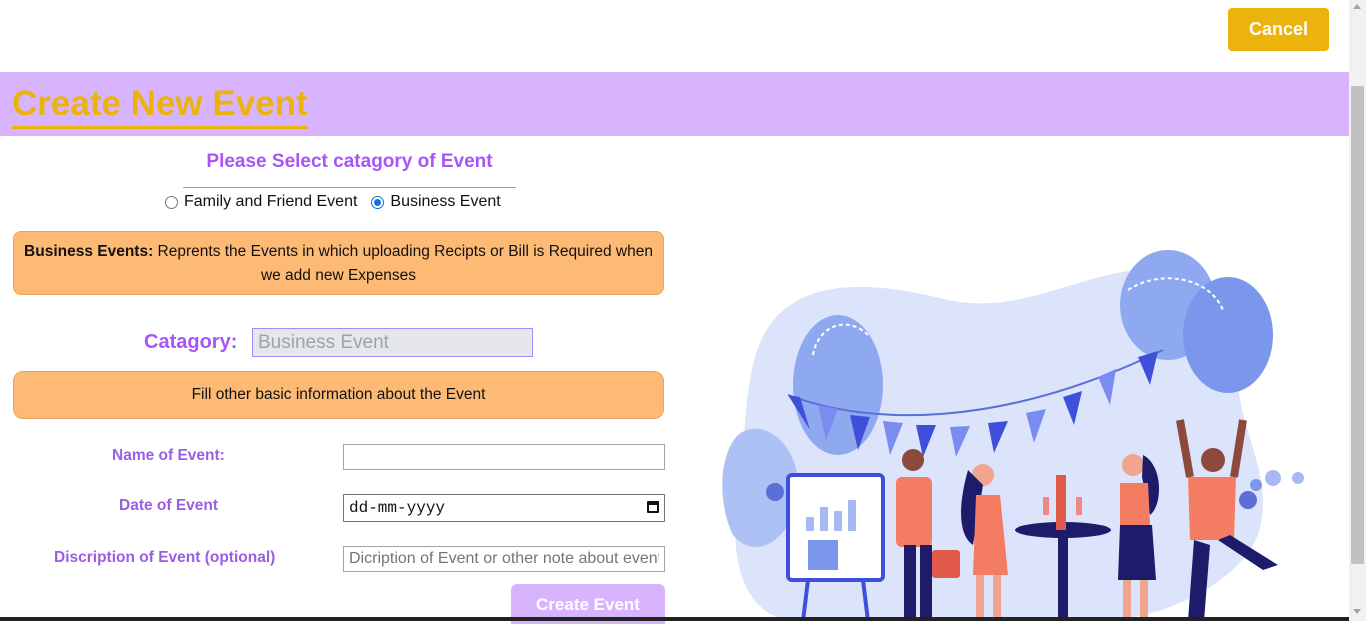 The image size is (1366, 624). What do you see at coordinates (653, 507) in the screenshot?
I see `calendar-icon` at bounding box center [653, 507].